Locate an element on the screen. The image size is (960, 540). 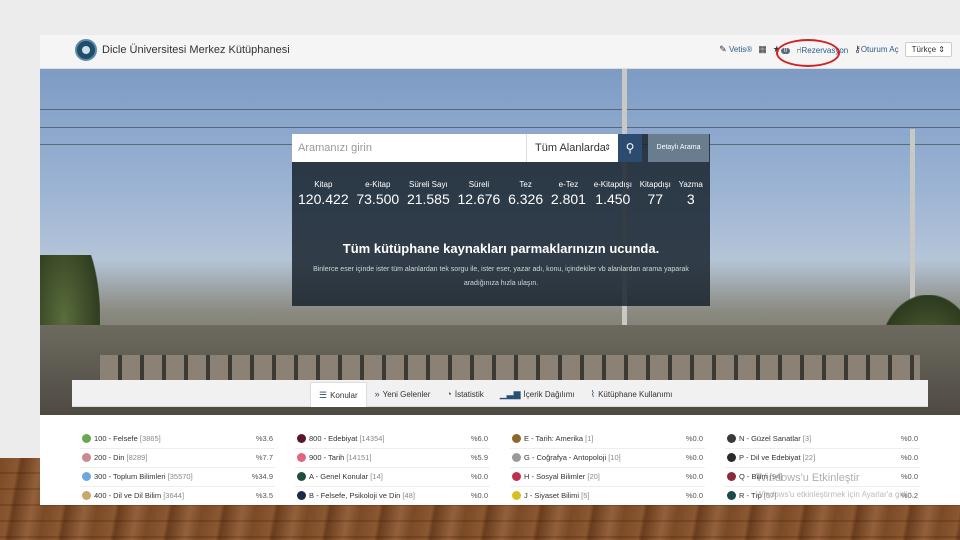
stat-label: Kitap is located at coordinates (323, 184).